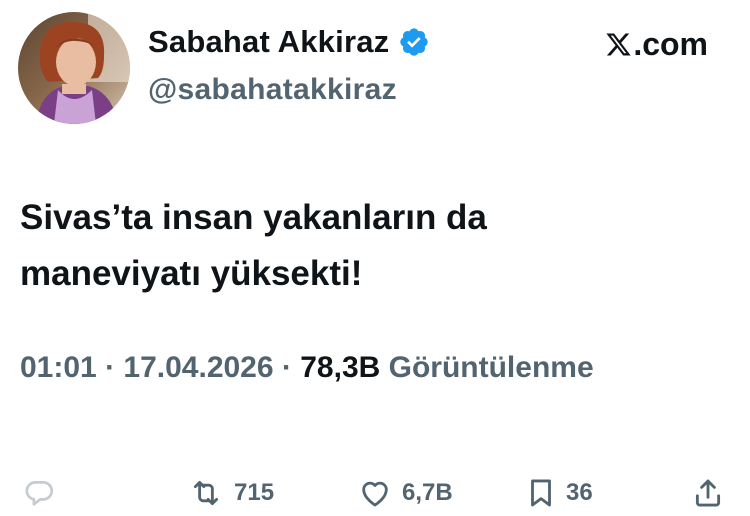 The height and width of the screenshot is (516, 750). I want to click on tweet-line: Sivas’ta insan yakanların da, so click(253, 217).